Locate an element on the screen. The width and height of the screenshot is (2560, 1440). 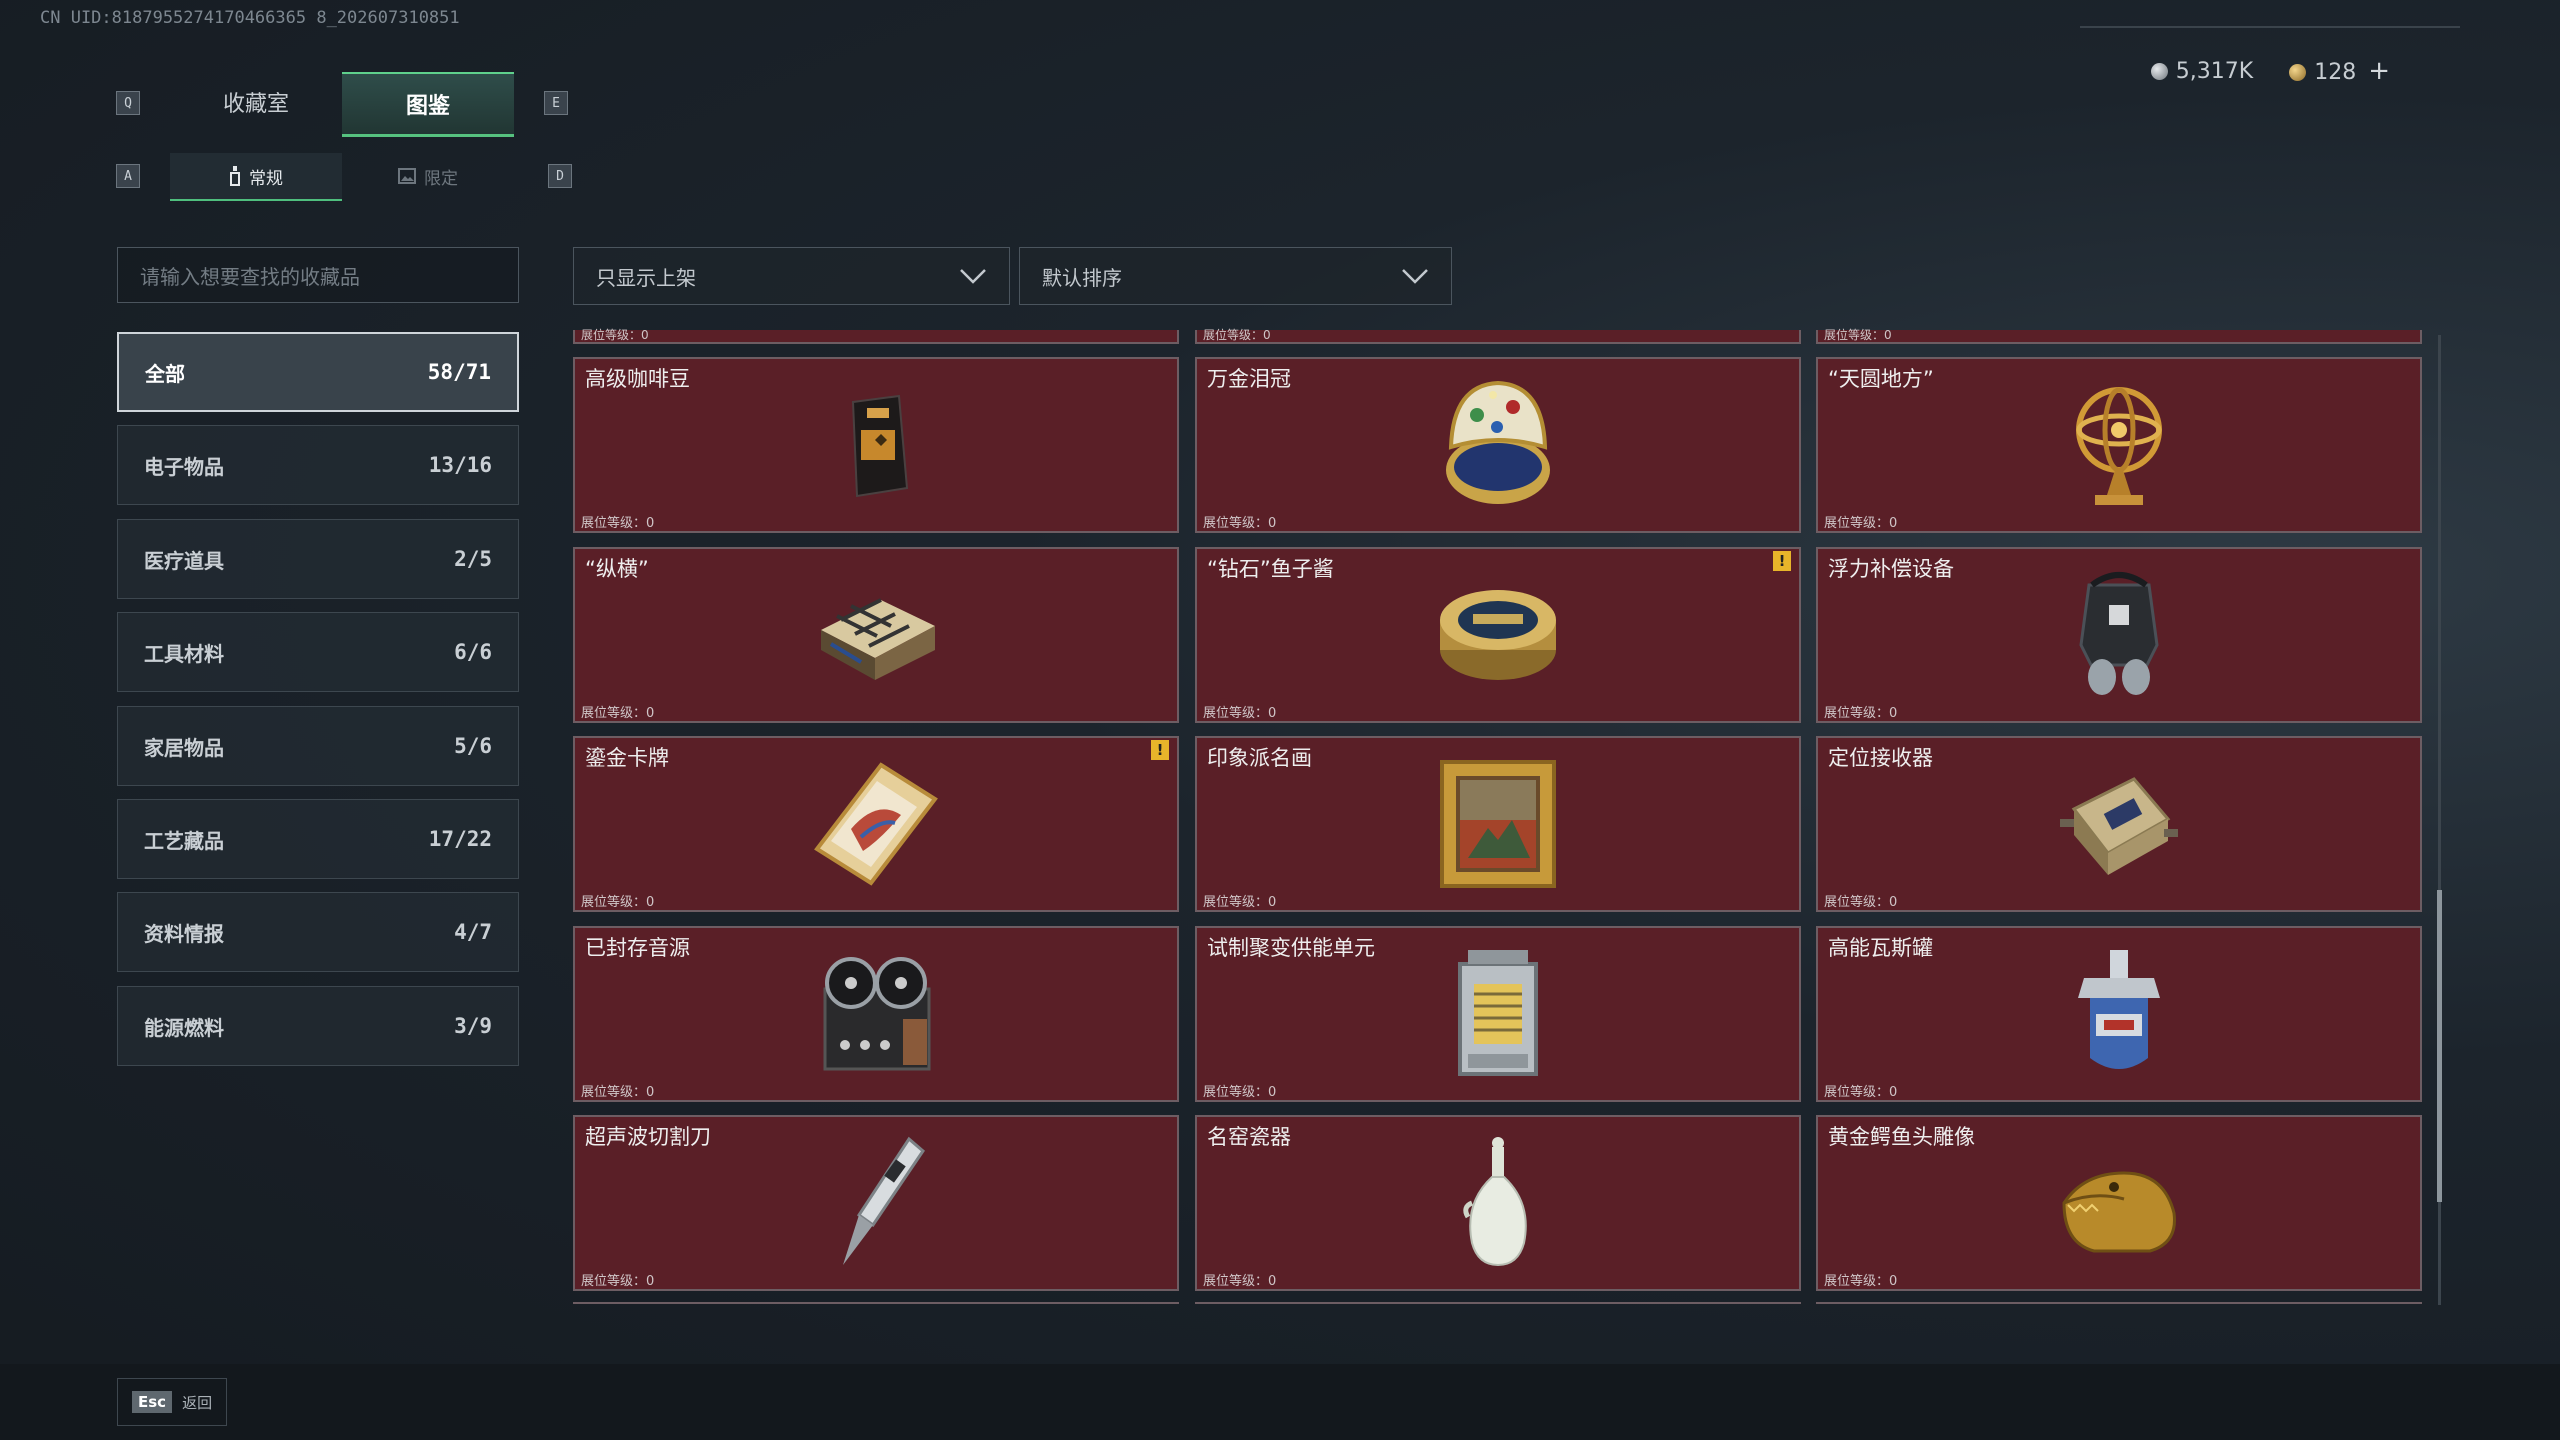
collectible-card: “钻石”鱼子酱 ! 展位等级：0 is located at coordinates (1498, 635).